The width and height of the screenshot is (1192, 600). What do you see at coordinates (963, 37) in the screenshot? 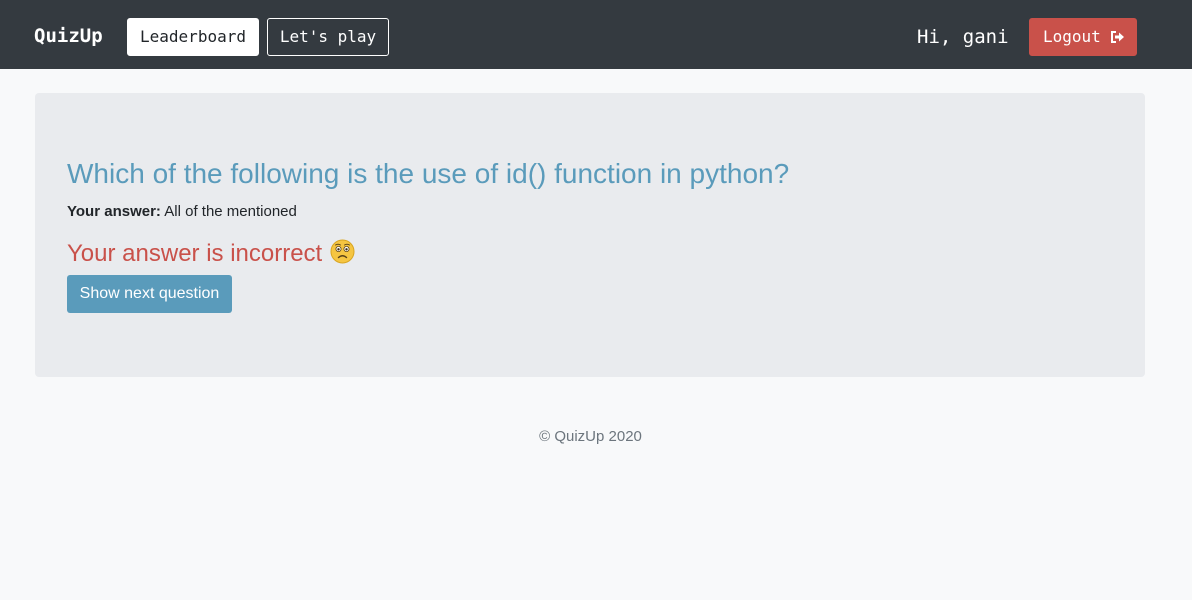
I see `user-greeting: Hi, gani` at bounding box center [963, 37].